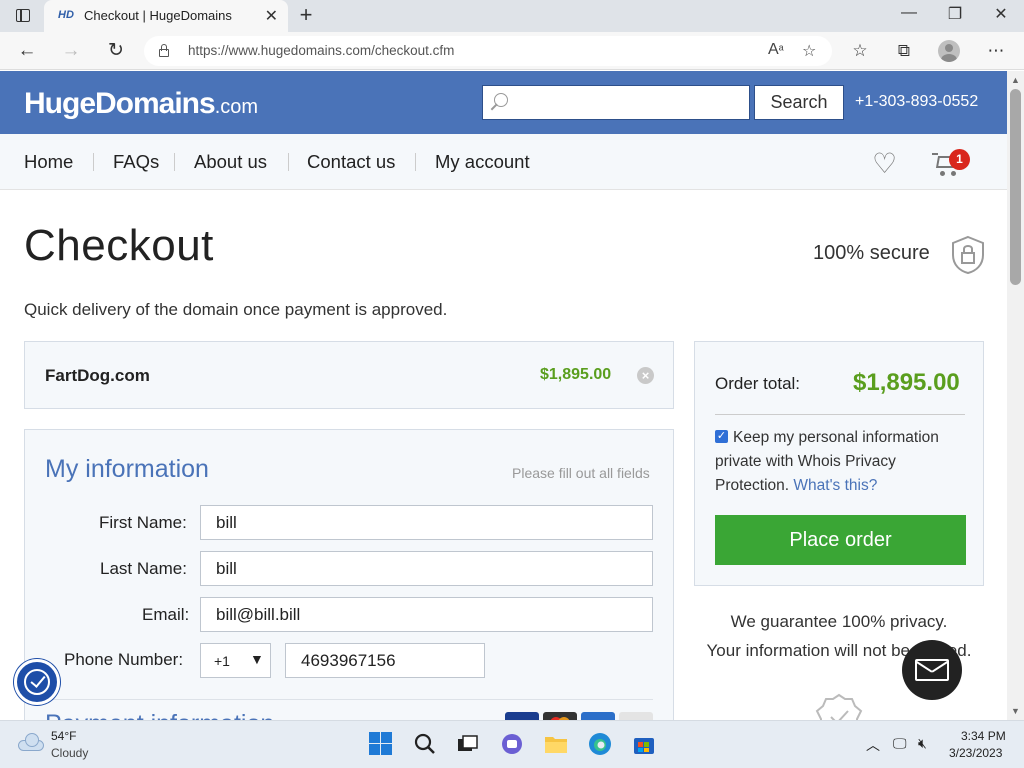 The height and width of the screenshot is (768, 1024). What do you see at coordinates (222, 661) in the screenshot?
I see `country-code-value: +1` at bounding box center [222, 661].